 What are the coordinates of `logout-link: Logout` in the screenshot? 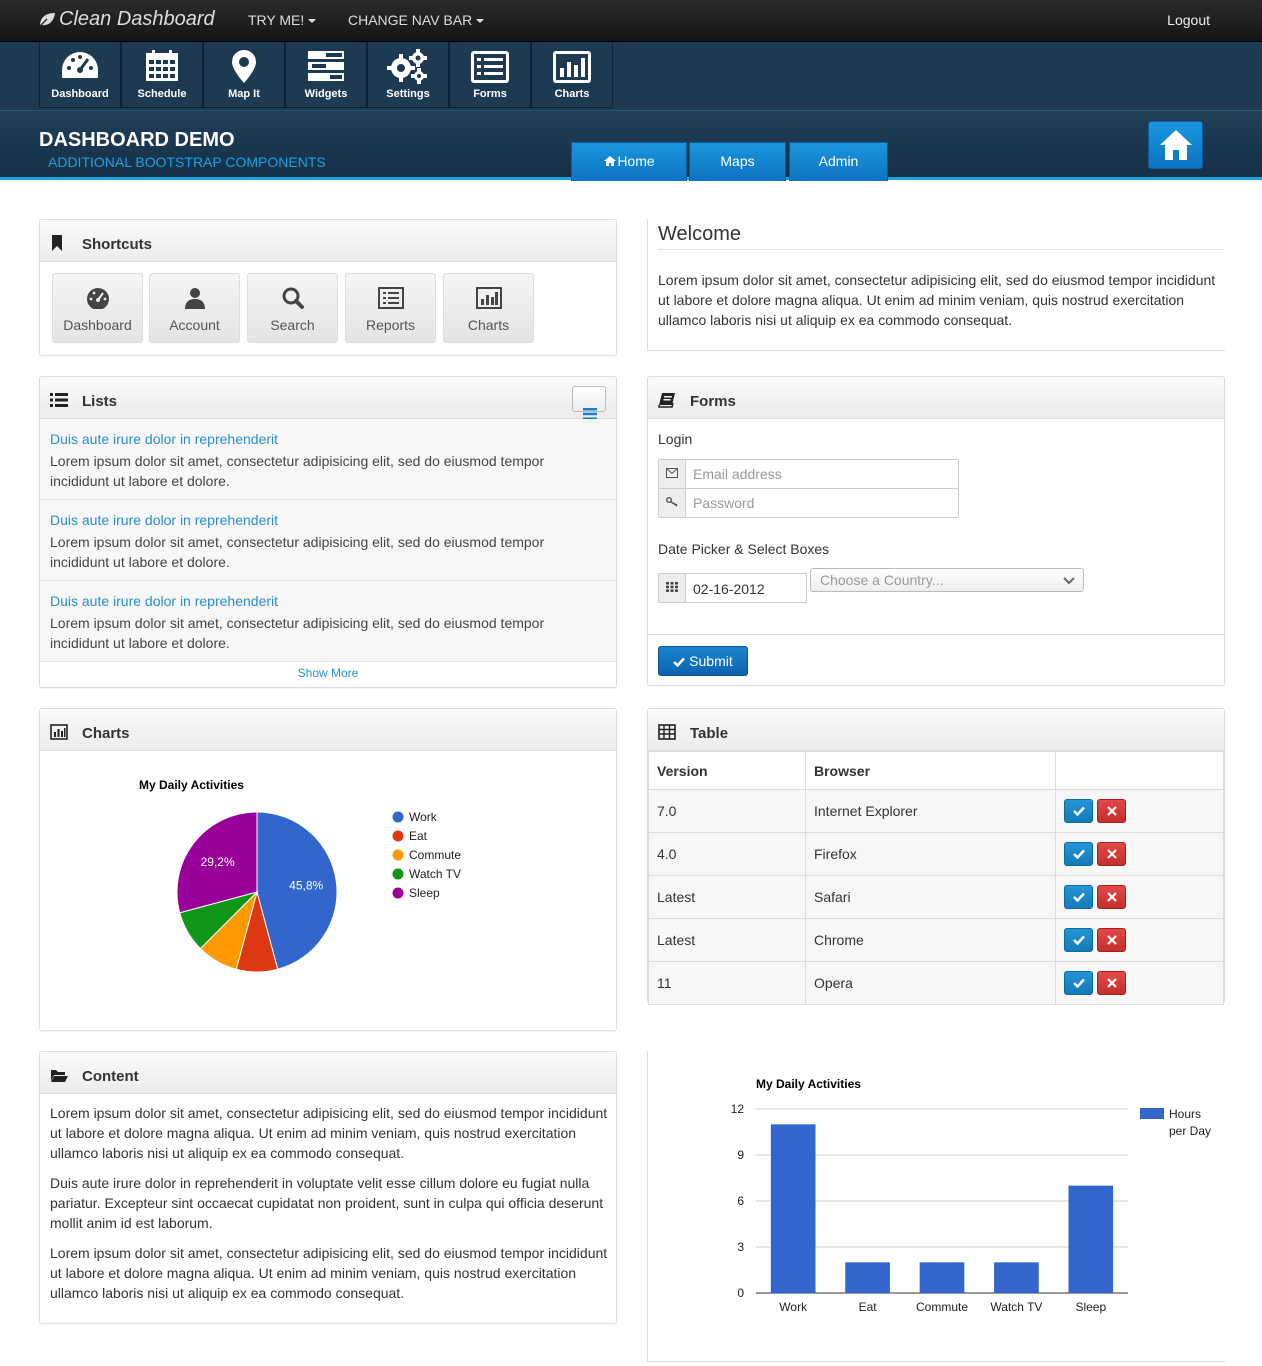 It's located at (1188, 20).